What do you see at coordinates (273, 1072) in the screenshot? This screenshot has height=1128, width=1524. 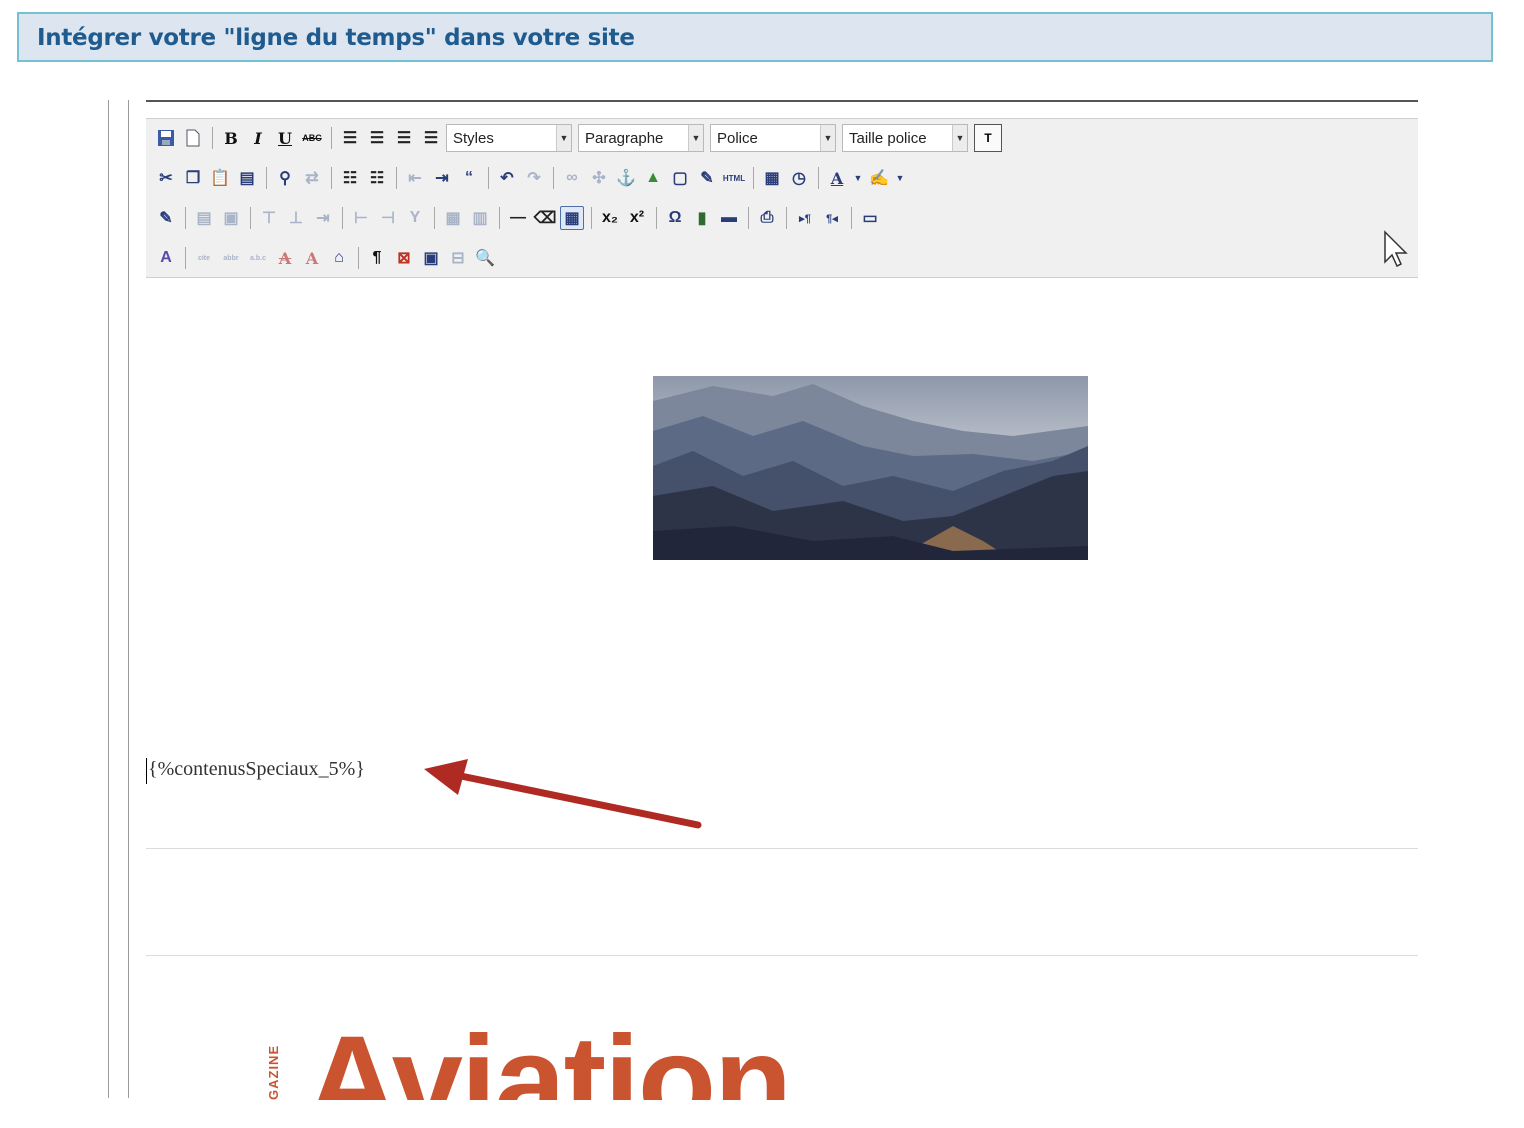 I see `logo-side-text: GAZINE` at bounding box center [273, 1072].